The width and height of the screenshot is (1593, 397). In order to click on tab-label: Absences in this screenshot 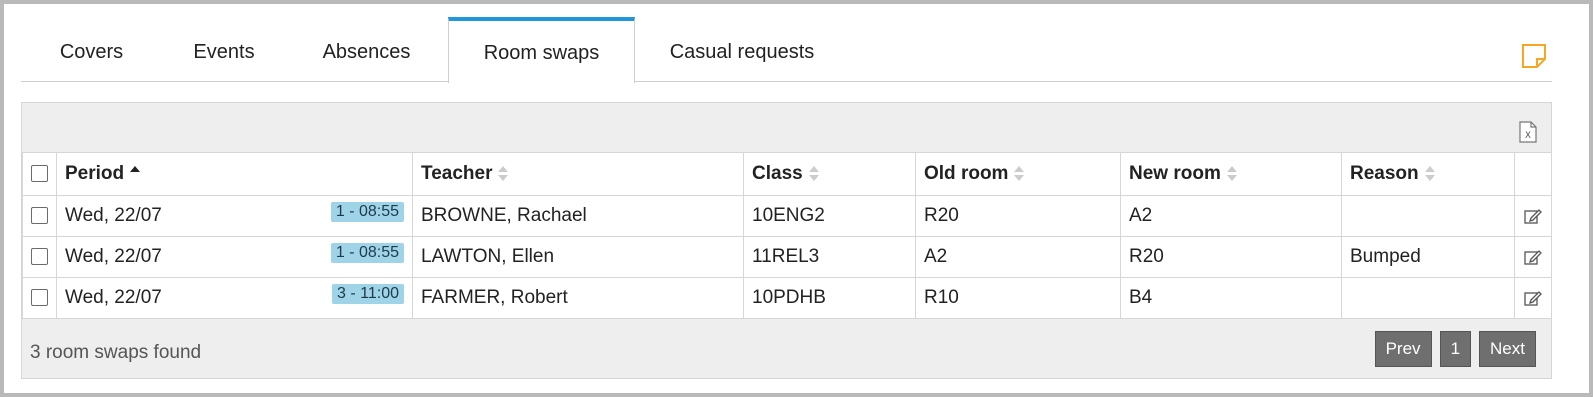, I will do `click(366, 52)`.